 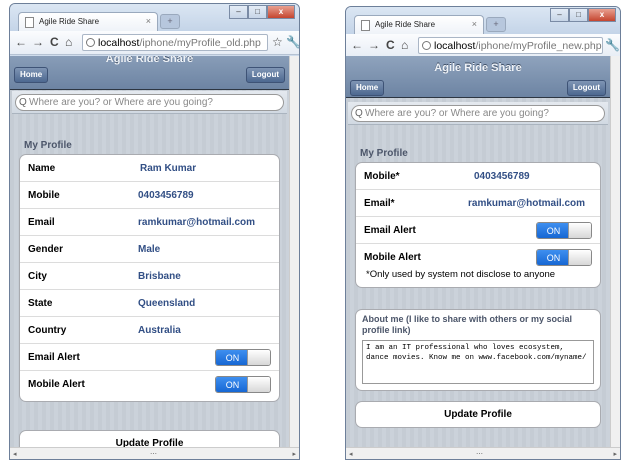 I want to click on row-label: Country, so click(x=47, y=330).